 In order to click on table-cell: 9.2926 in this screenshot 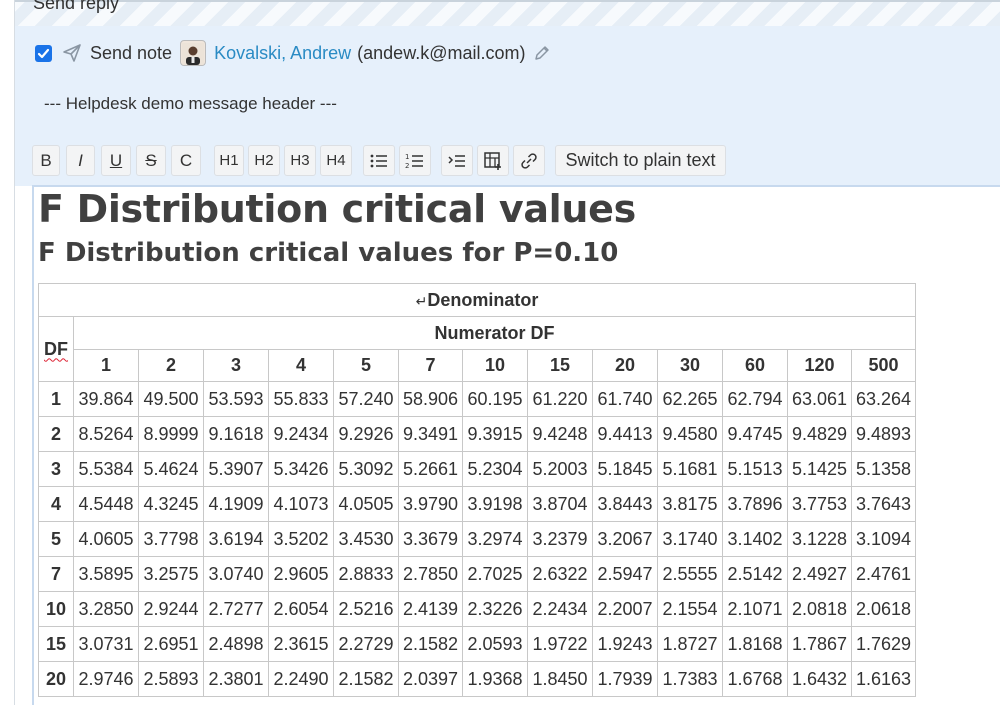, I will do `click(366, 434)`.